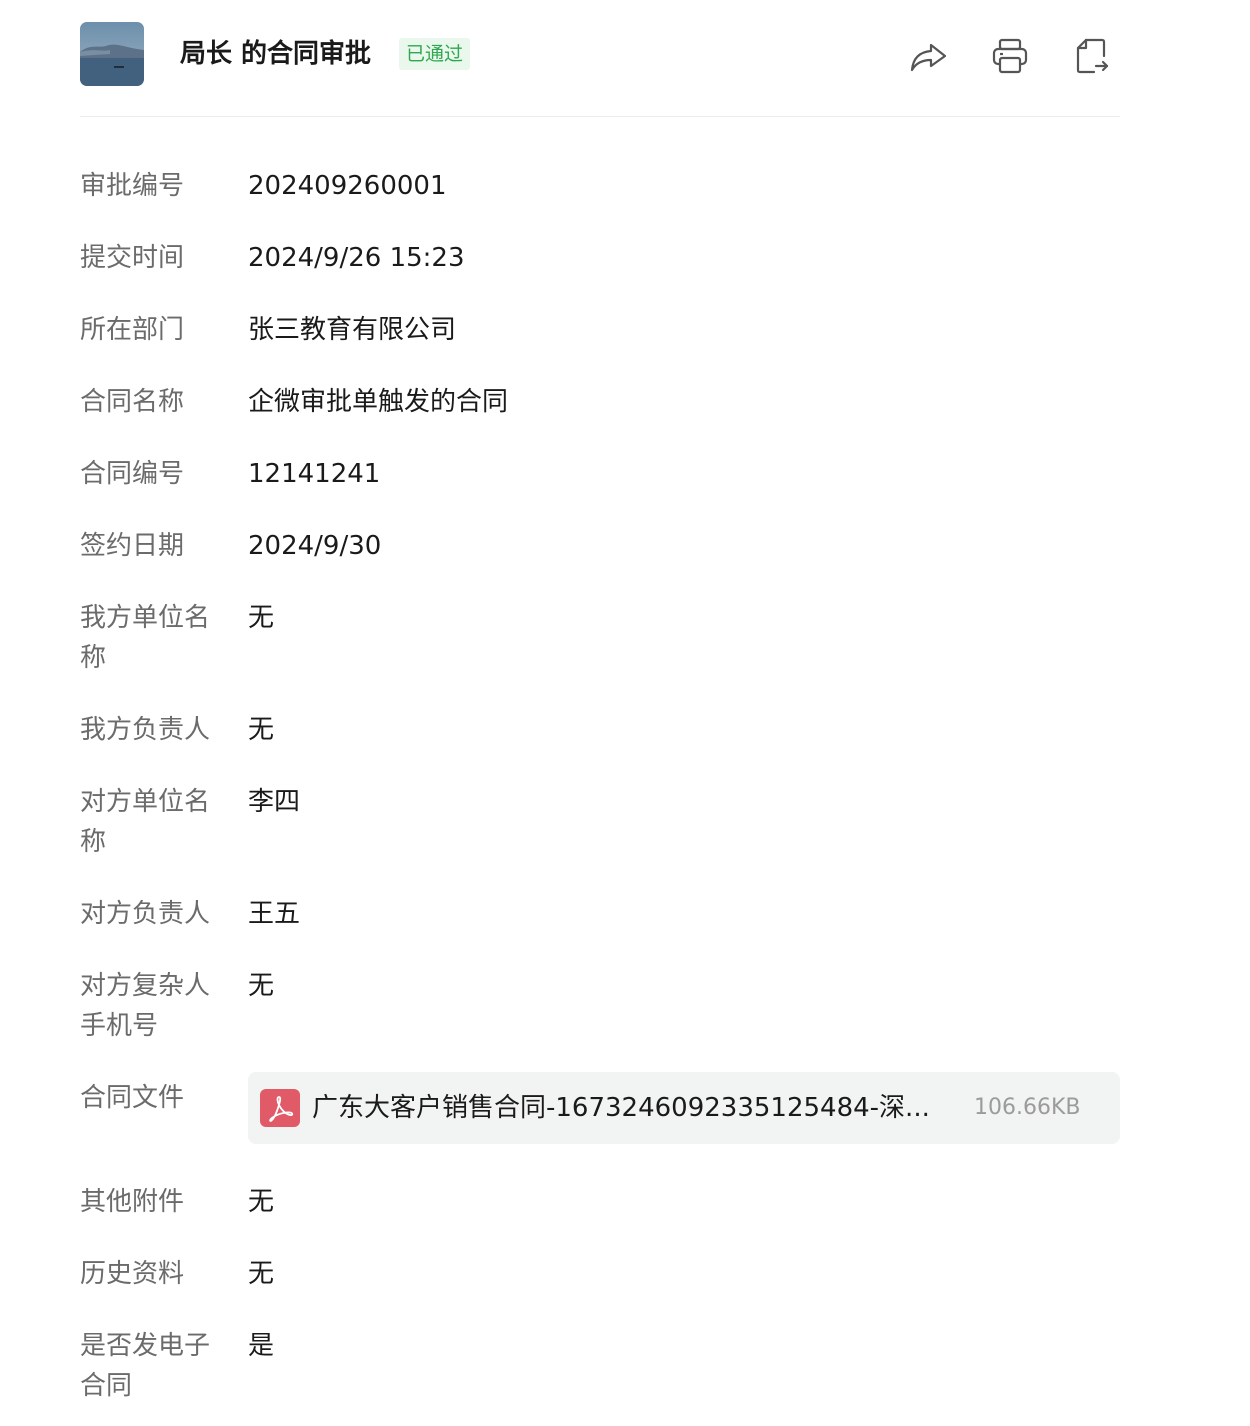 The width and height of the screenshot is (1250, 1426). I want to click on field-label: 我方负责人, so click(145, 730).